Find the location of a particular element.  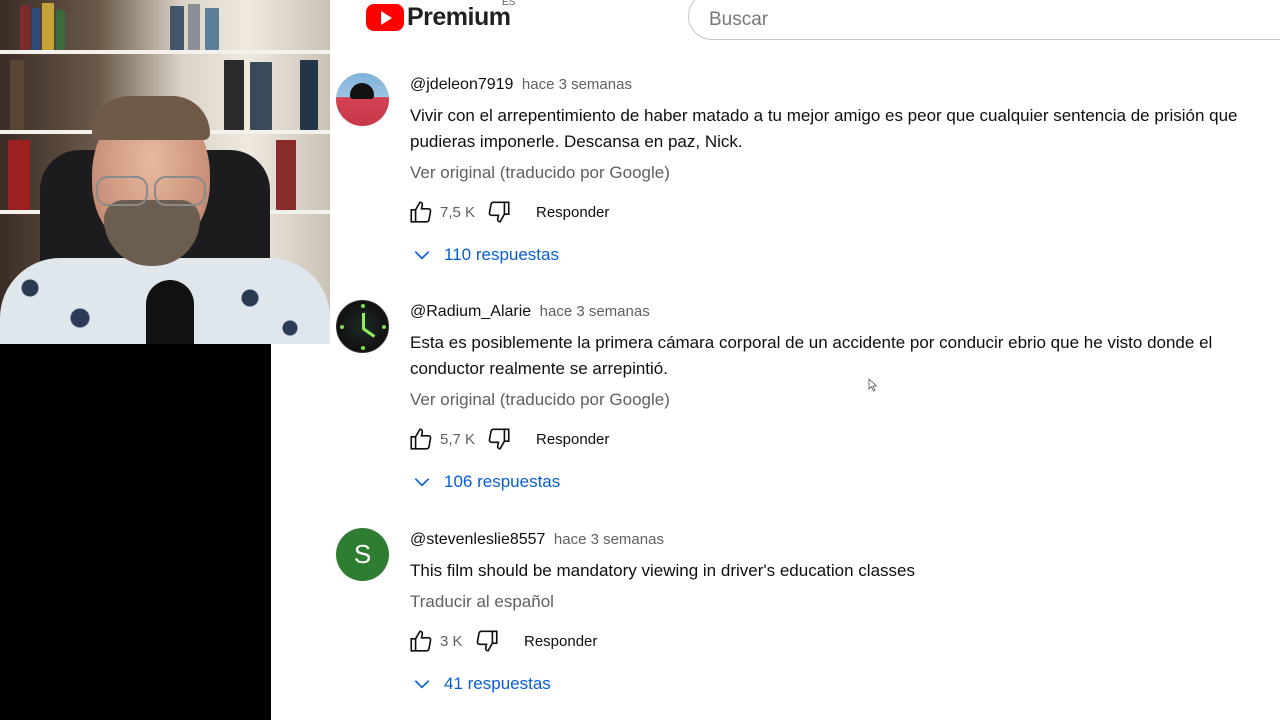

black-panel is located at coordinates (135, 532).